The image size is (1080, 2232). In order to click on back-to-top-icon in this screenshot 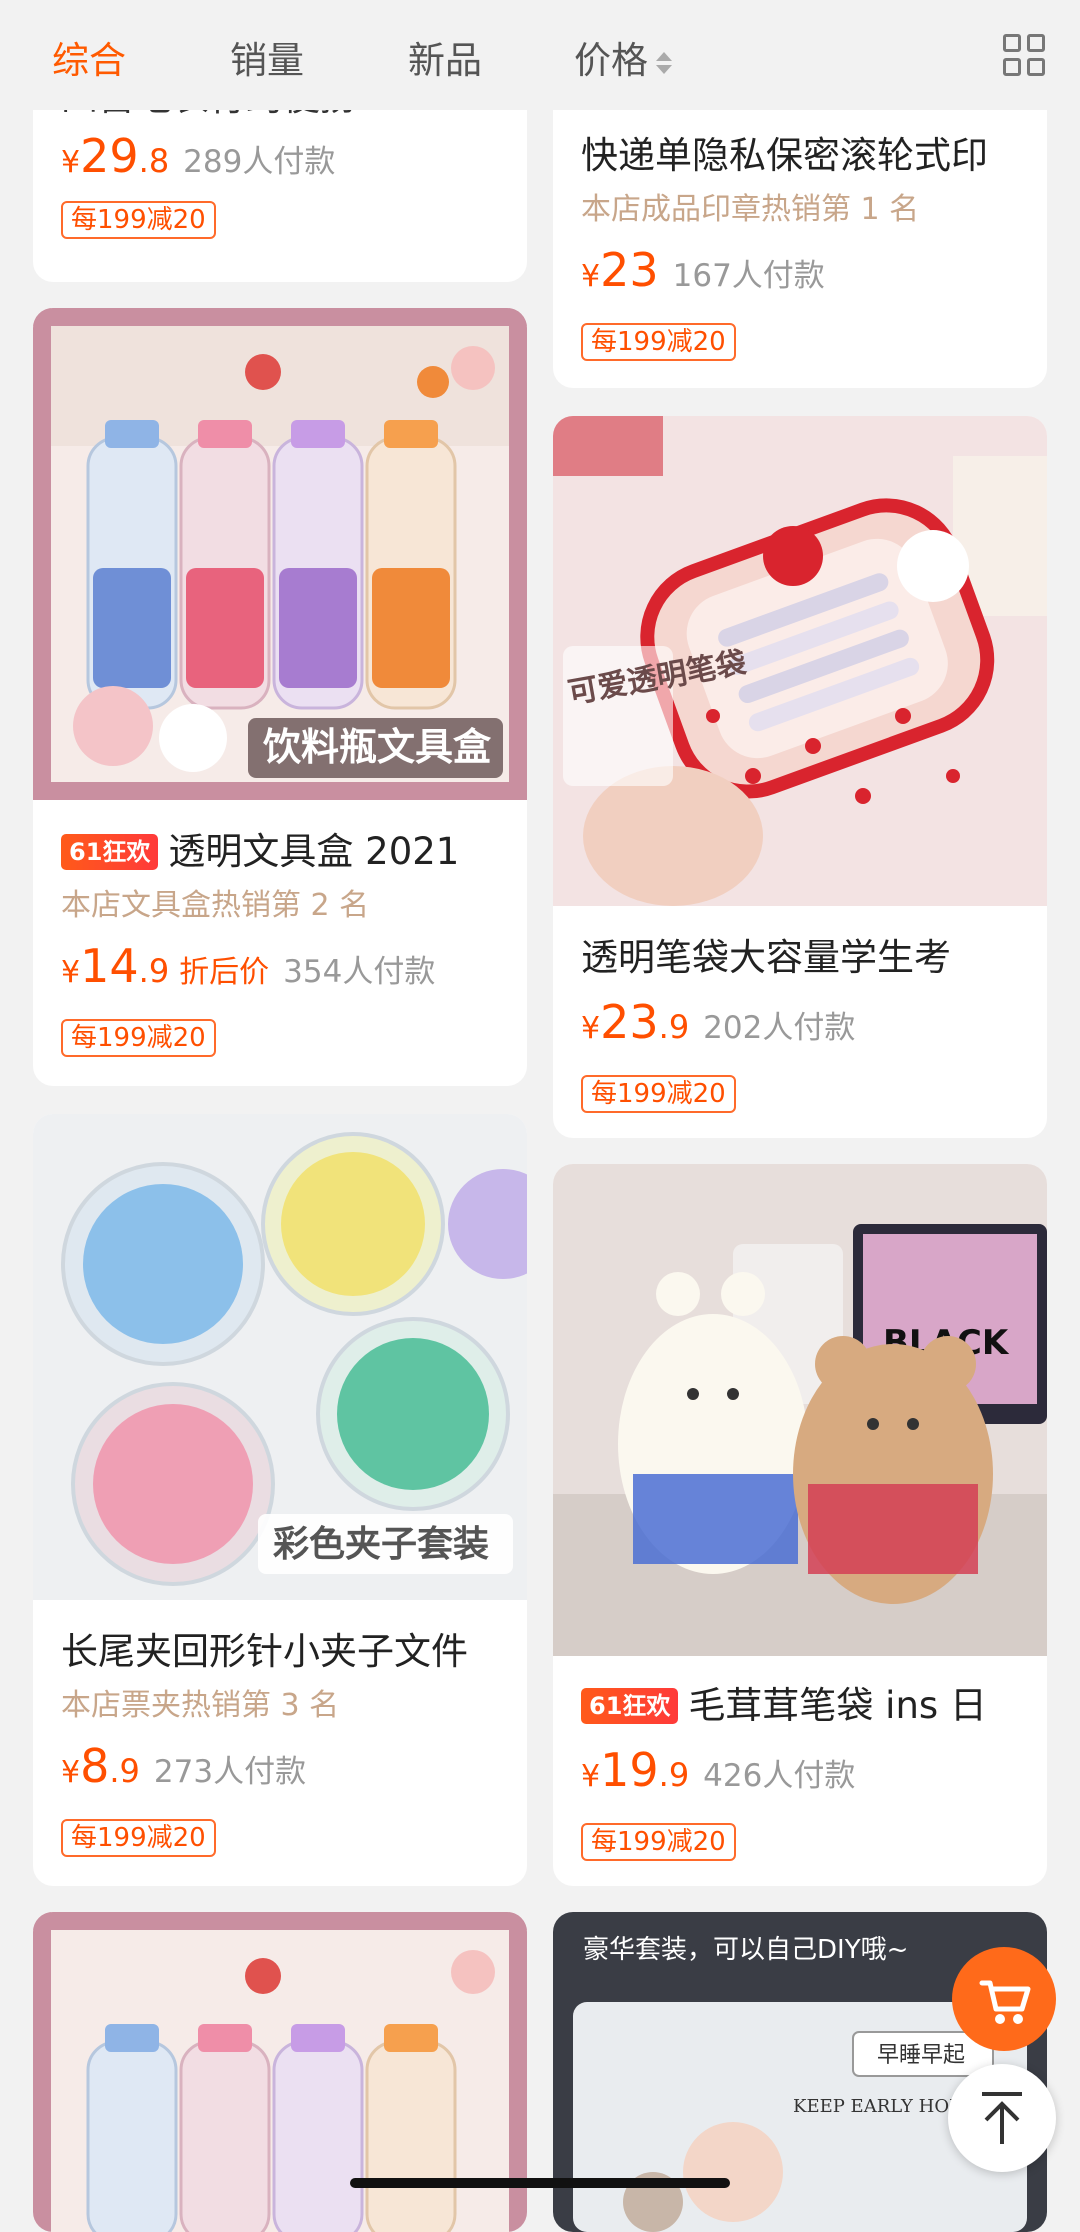, I will do `click(1002, 2118)`.